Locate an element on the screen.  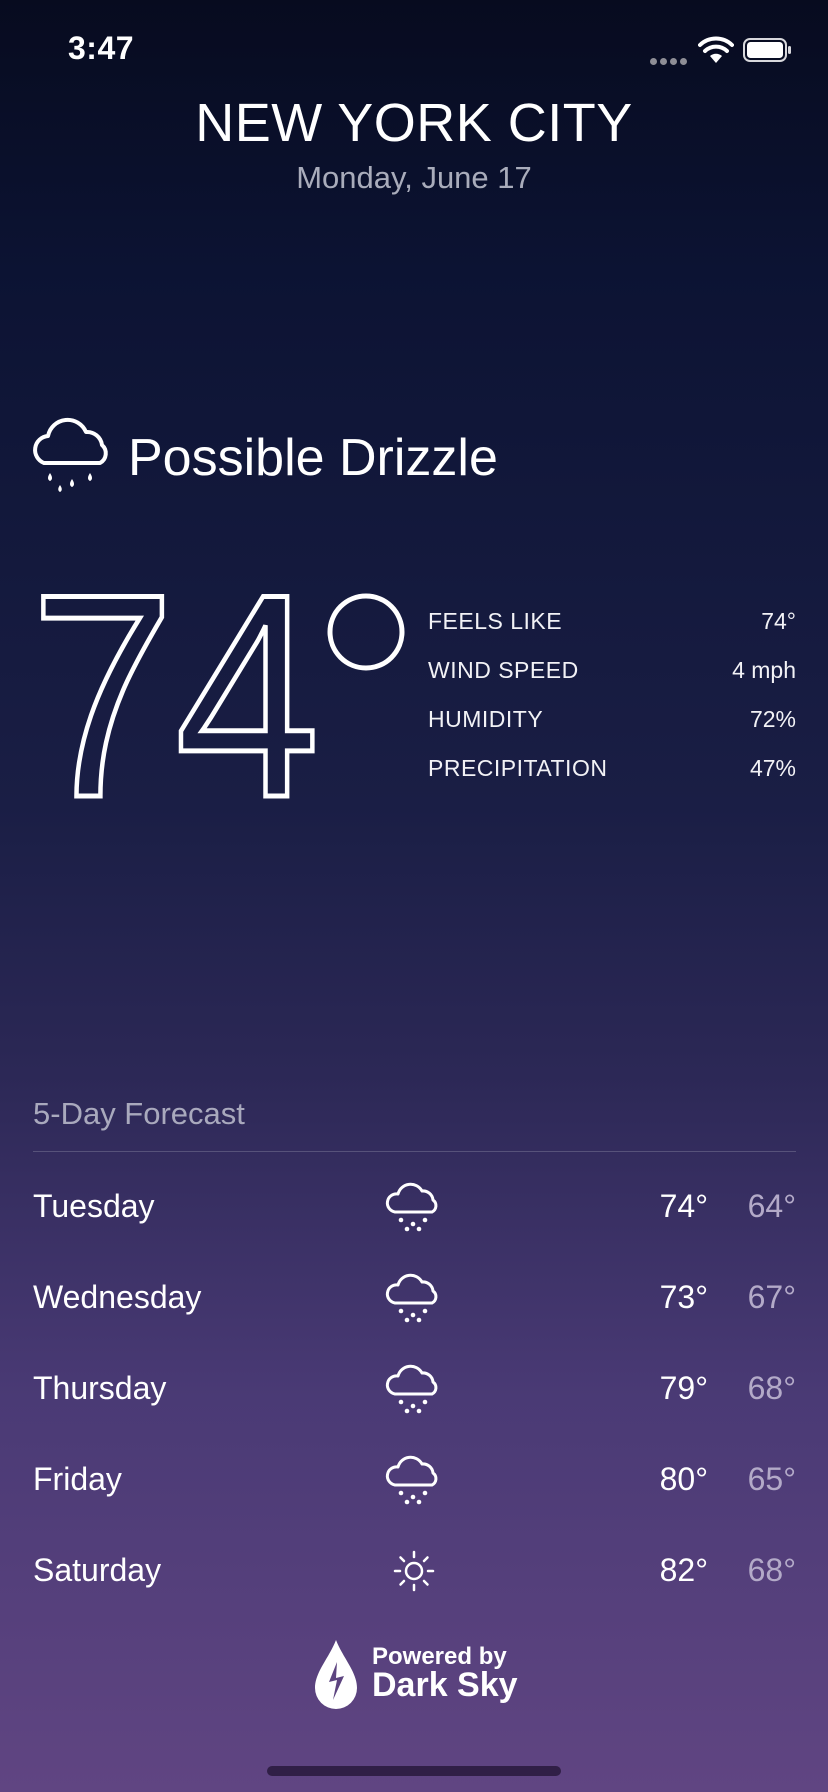
current-temperature: 74 is located at coordinates (217, 690).